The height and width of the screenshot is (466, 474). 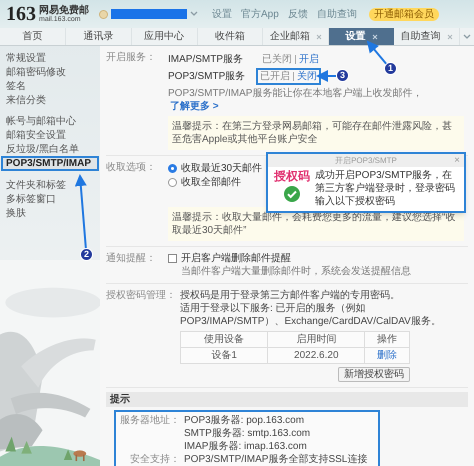 What do you see at coordinates (276, 459) in the screenshot?
I see `server-value: POP3/SMTP/IMAP服务全部支持SSL连接` at bounding box center [276, 459].